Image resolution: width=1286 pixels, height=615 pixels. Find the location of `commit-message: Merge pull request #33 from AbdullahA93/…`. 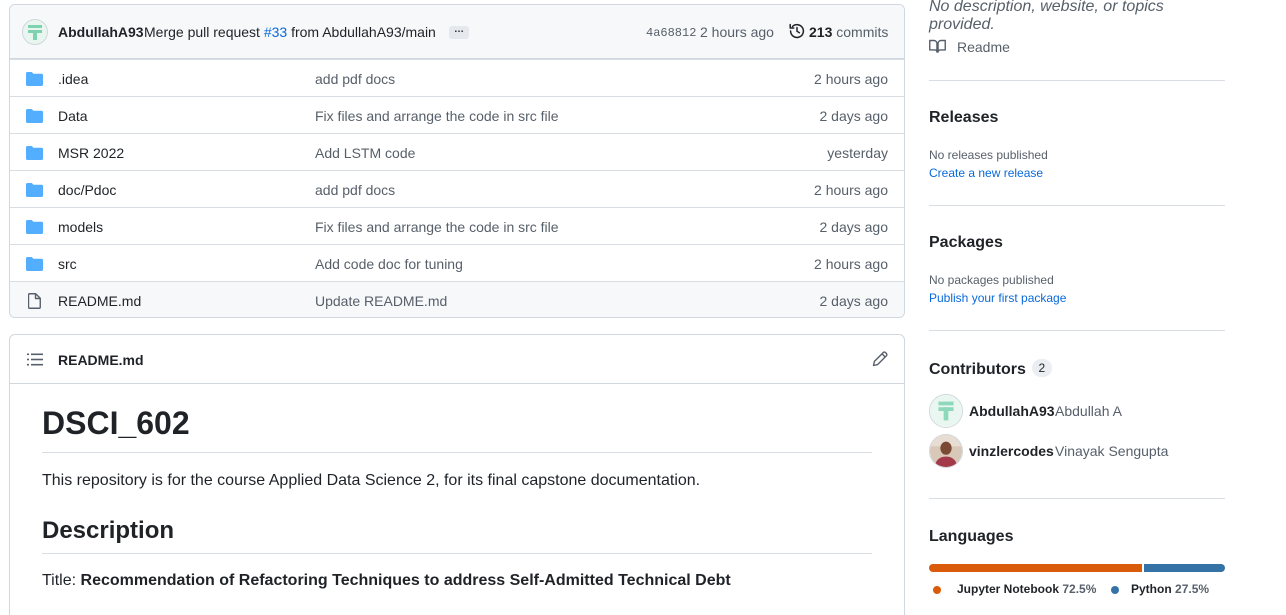

commit-message: Merge pull request #33 from AbdullahA93/… is located at coordinates (290, 32).